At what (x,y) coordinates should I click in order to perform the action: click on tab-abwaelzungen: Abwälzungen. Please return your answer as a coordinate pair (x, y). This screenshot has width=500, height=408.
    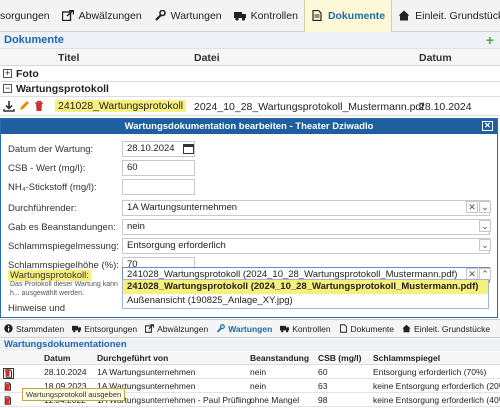
    Looking at the image, I should click on (102, 16).